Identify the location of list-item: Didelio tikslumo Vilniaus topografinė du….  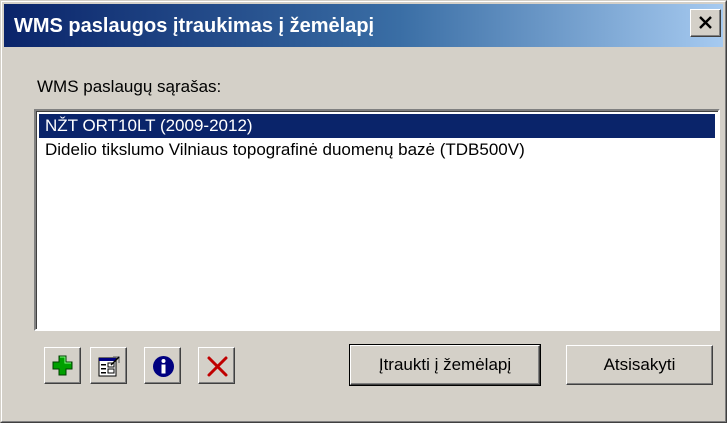
(282, 150).